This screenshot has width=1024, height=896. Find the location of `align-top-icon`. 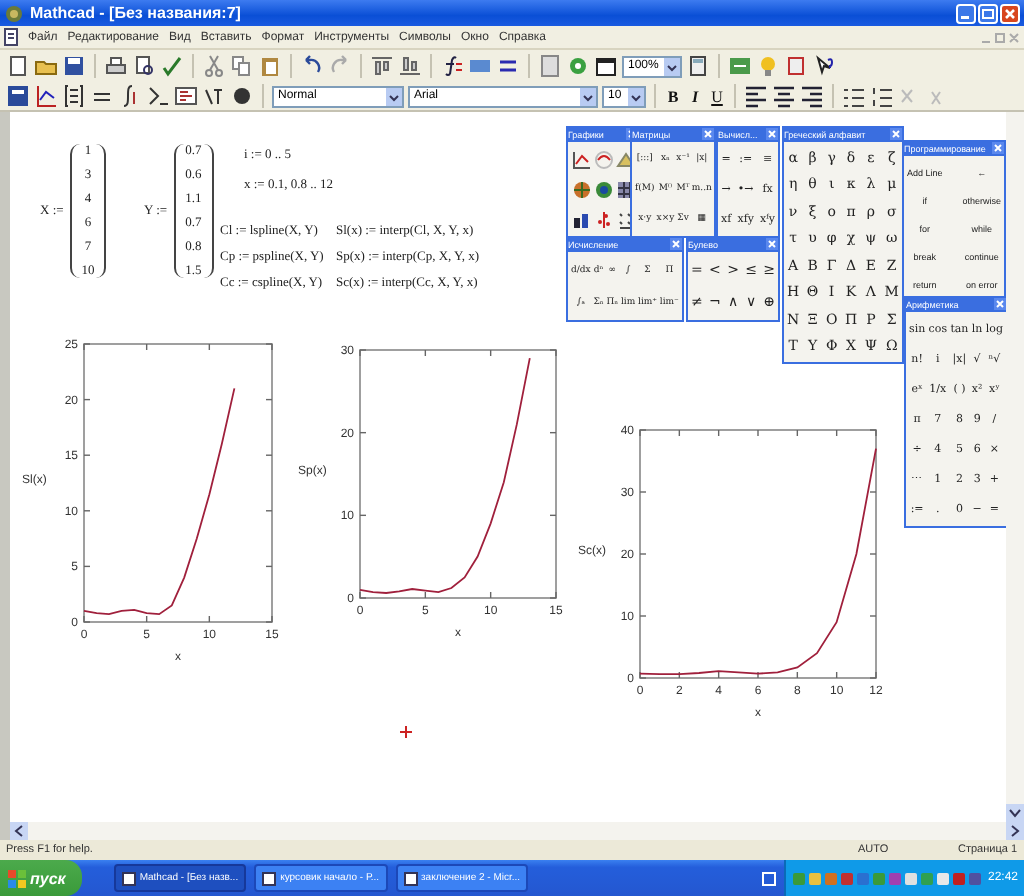

align-top-icon is located at coordinates (382, 66).